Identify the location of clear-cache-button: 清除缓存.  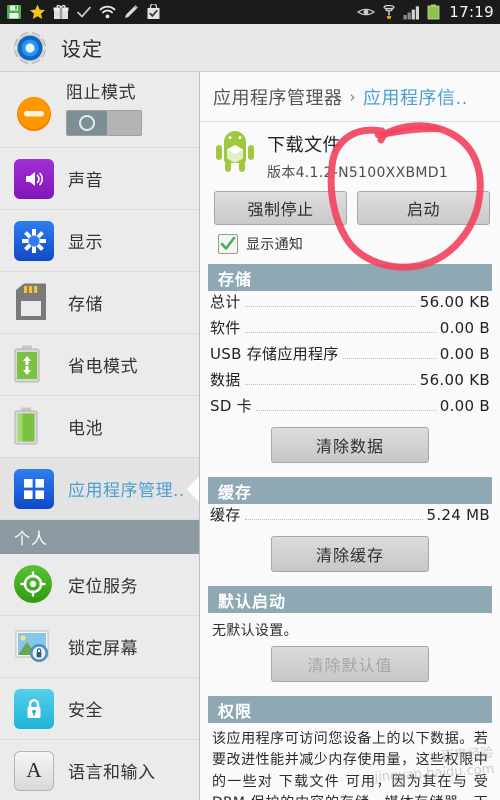
(350, 554).